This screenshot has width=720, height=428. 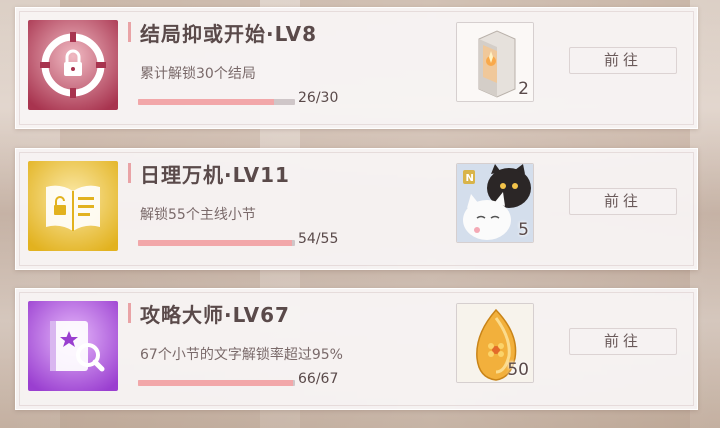 What do you see at coordinates (228, 34) in the screenshot?
I see `achievement-title: 结局抑或开始·LV8` at bounding box center [228, 34].